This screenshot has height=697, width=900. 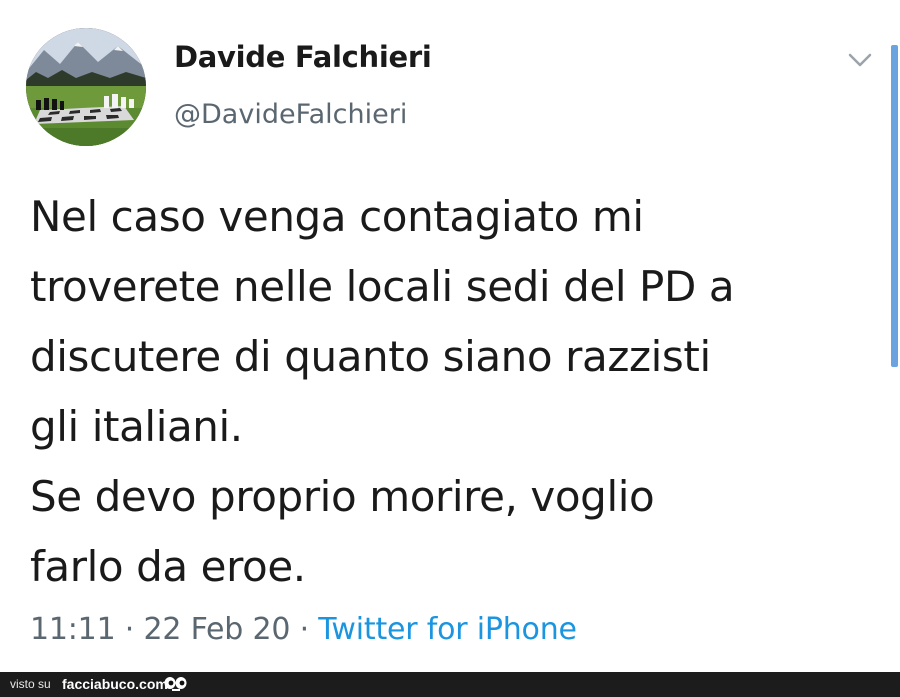 I want to click on watermark-brand: facciabuco.com, so click(x=115, y=684).